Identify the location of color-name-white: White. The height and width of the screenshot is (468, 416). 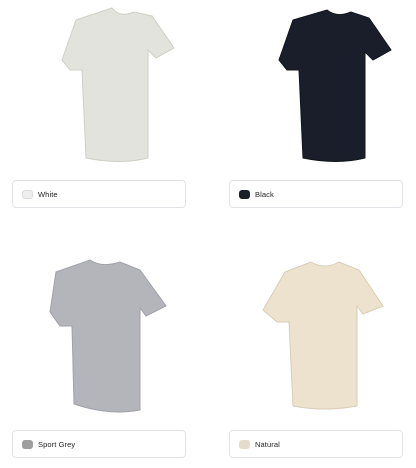
(48, 194).